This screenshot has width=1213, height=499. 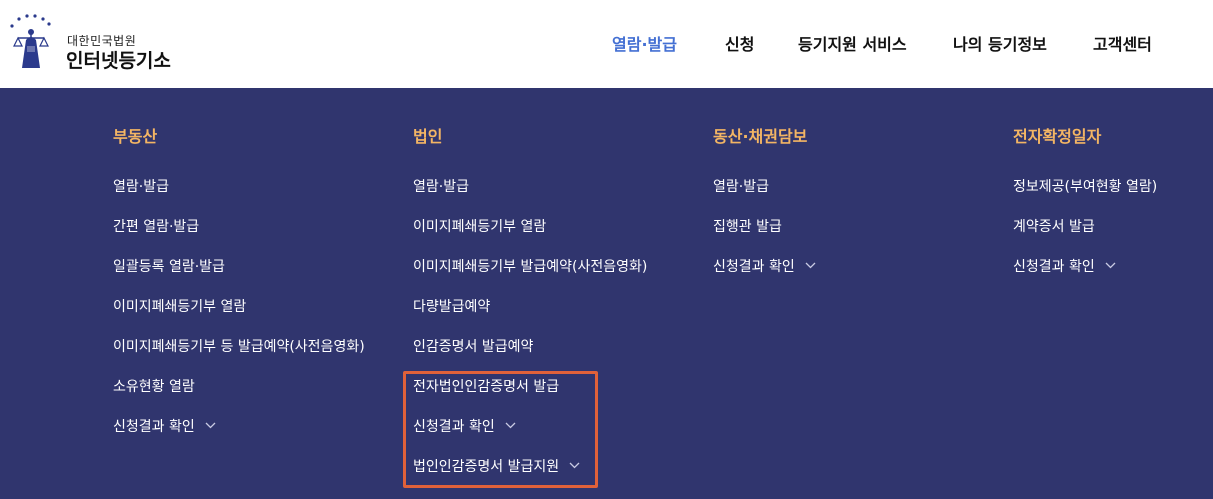 I want to click on menu-item: 집행관 발급, so click(x=747, y=227).